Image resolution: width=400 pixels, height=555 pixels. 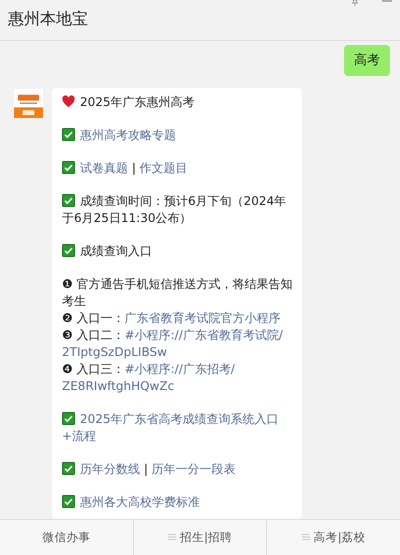 I want to click on link: #小程序://广东省教育考试院/, so click(x=203, y=335).